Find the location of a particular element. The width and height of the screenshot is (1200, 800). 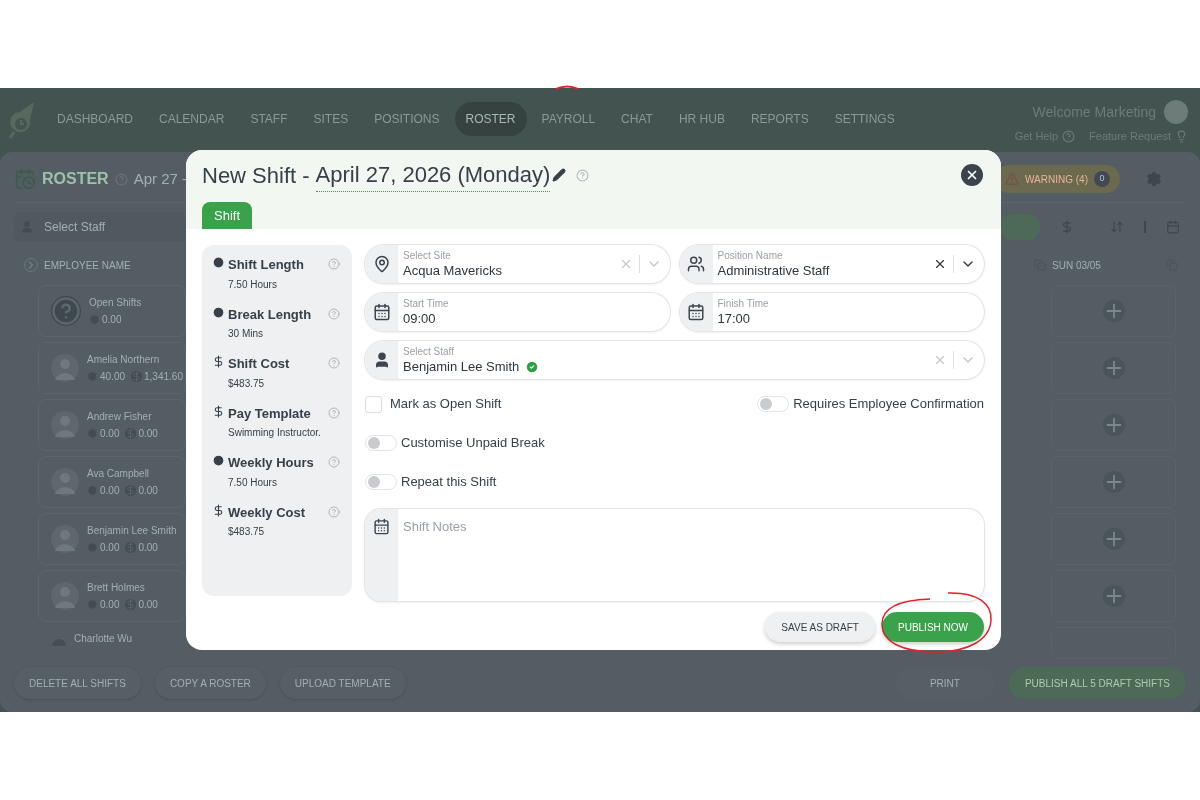

field-label: Select Site is located at coordinates (427, 256).